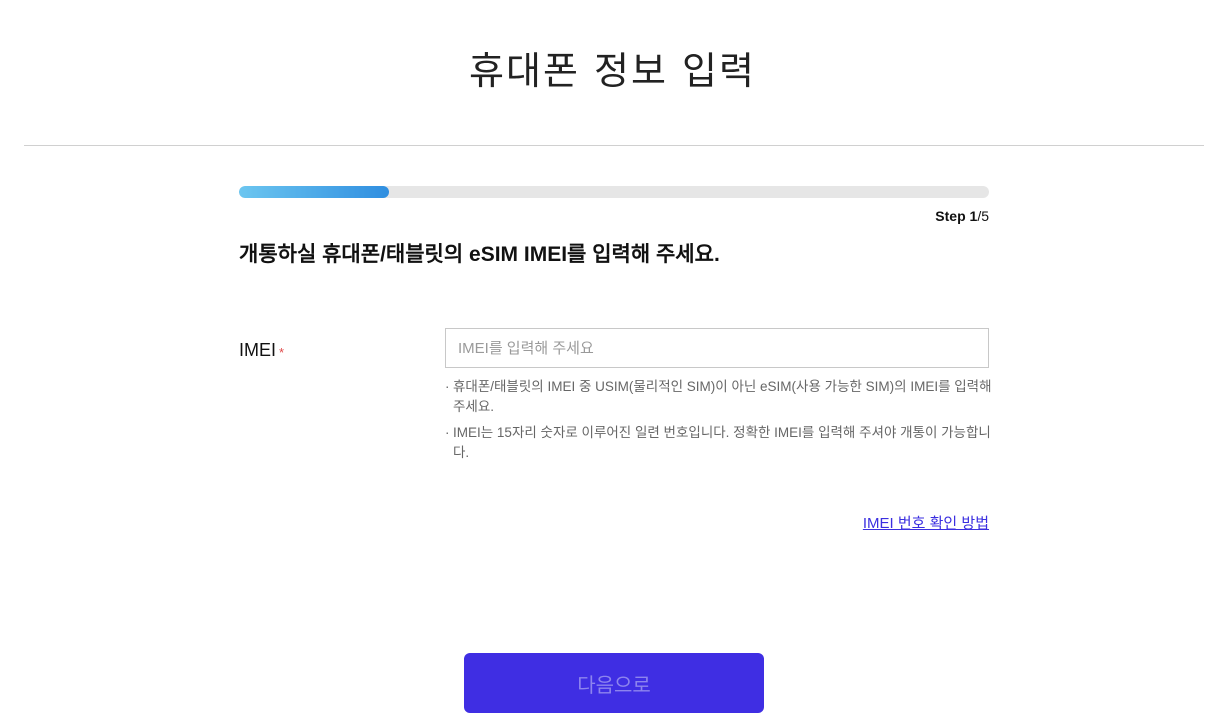  I want to click on instruction-heading: 개통하실 휴대폰/태블릿의 eSIM IMEI를 입력해 주세요., so click(479, 254).